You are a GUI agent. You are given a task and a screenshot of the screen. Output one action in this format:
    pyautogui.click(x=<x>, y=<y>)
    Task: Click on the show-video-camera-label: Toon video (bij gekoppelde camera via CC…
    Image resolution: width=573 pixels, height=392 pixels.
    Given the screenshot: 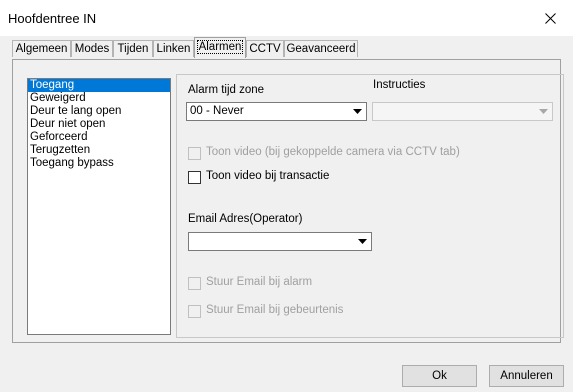 What is the action you would take?
    pyautogui.click(x=333, y=152)
    